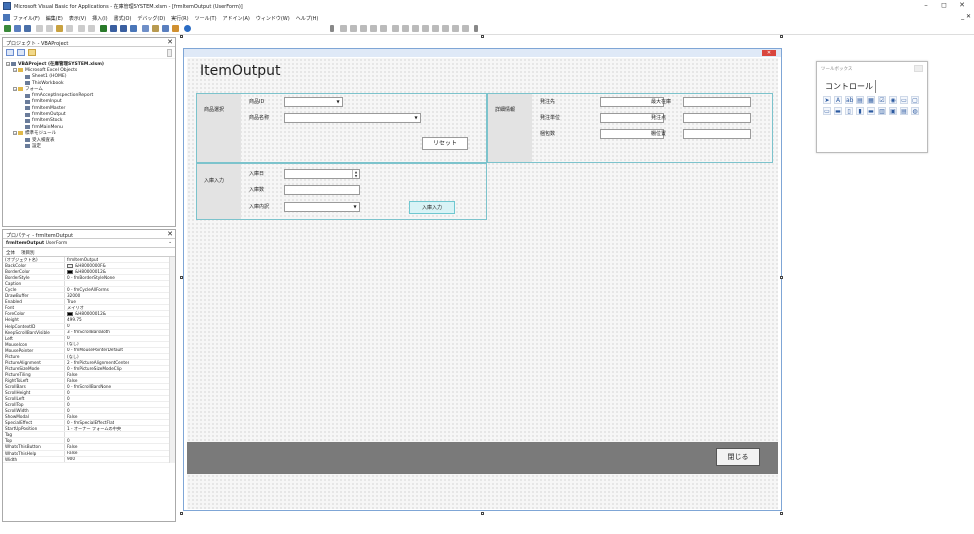 Image resolution: width=974 pixels, height=534 pixels. I want to click on property-value-cell: 1 - オーナー フォームの中央, so click(93, 428).